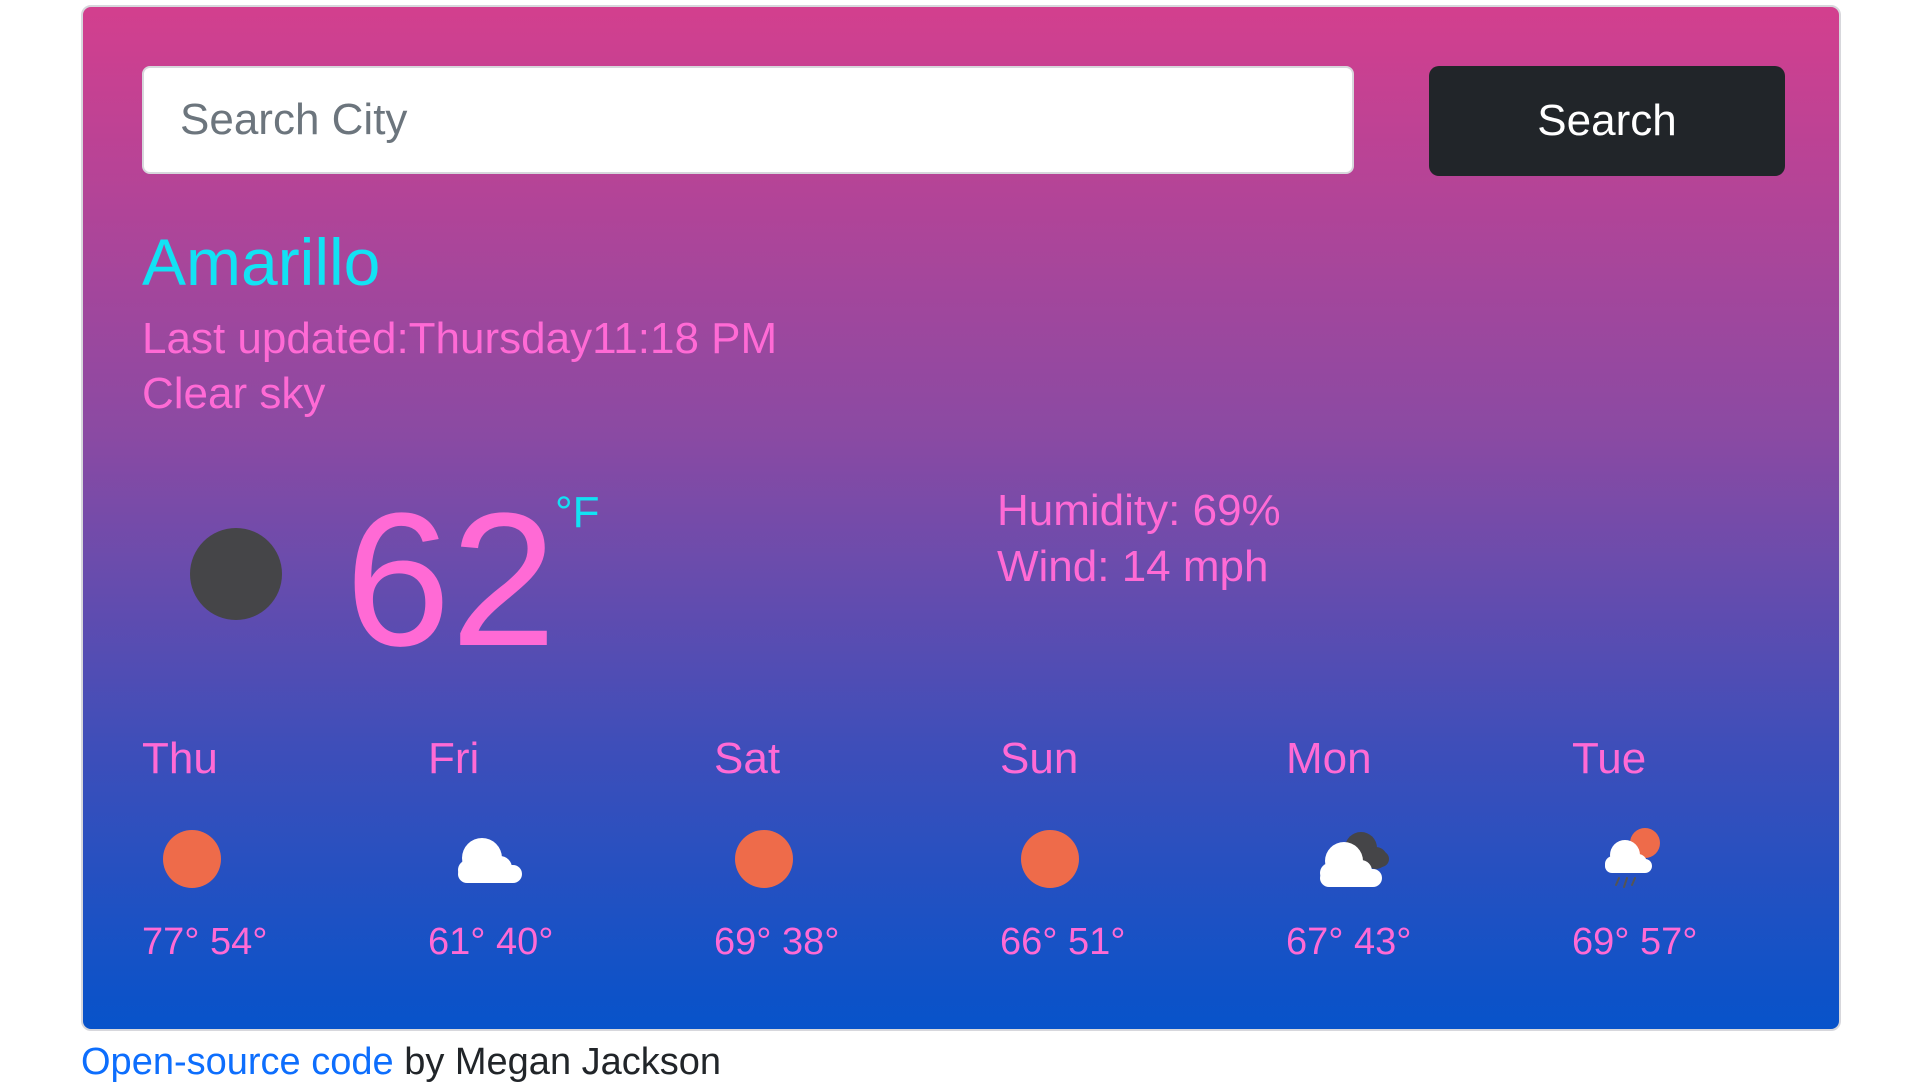  What do you see at coordinates (1039, 758) in the screenshot?
I see `forecast-day-name: Sun` at bounding box center [1039, 758].